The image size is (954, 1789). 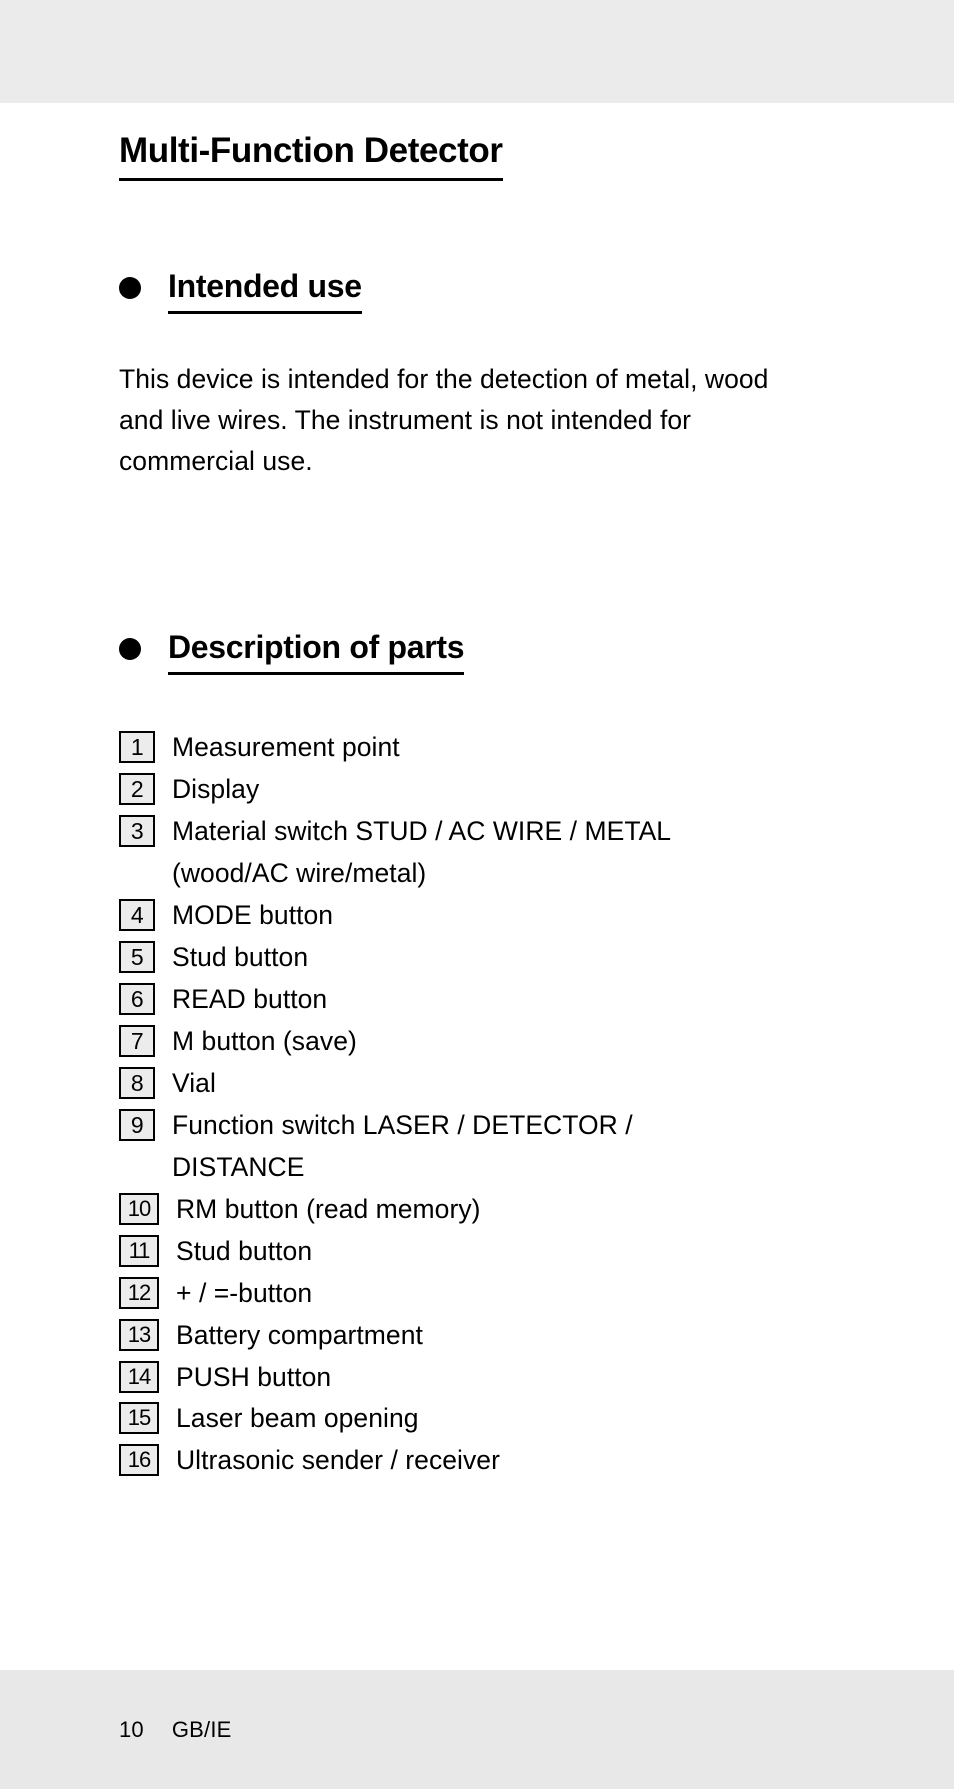 I want to click on part-list-item: 10 RM button (read memory), so click(x=481, y=1209).